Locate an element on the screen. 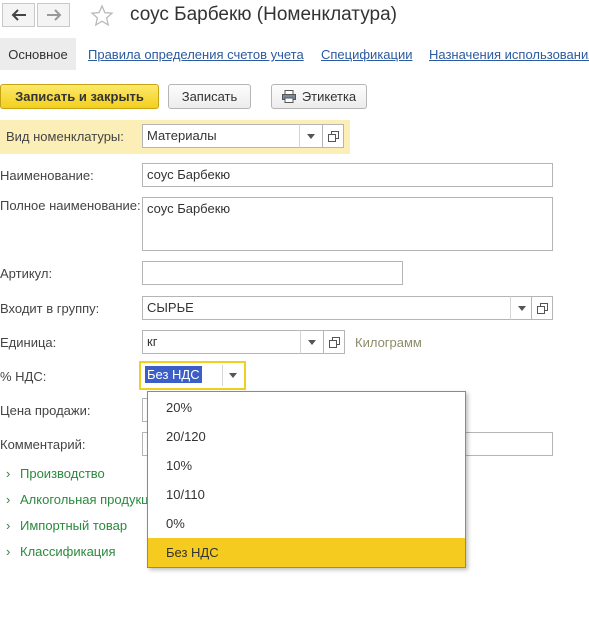 This screenshot has width=589, height=644. unit-full-name: Килограмм is located at coordinates (388, 342).